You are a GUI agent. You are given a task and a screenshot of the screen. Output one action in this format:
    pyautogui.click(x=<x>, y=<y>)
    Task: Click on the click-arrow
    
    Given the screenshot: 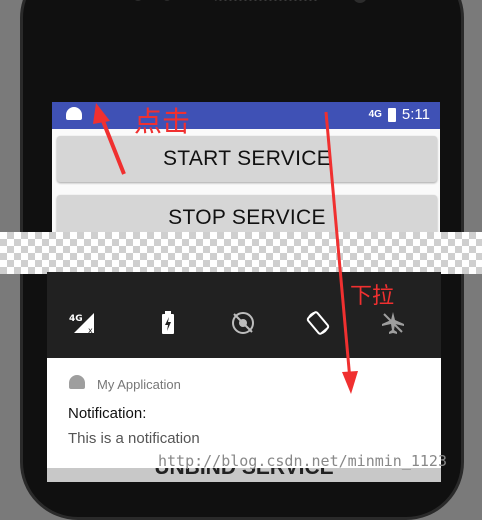 What is the action you would take?
    pyautogui.click(x=112, y=145)
    